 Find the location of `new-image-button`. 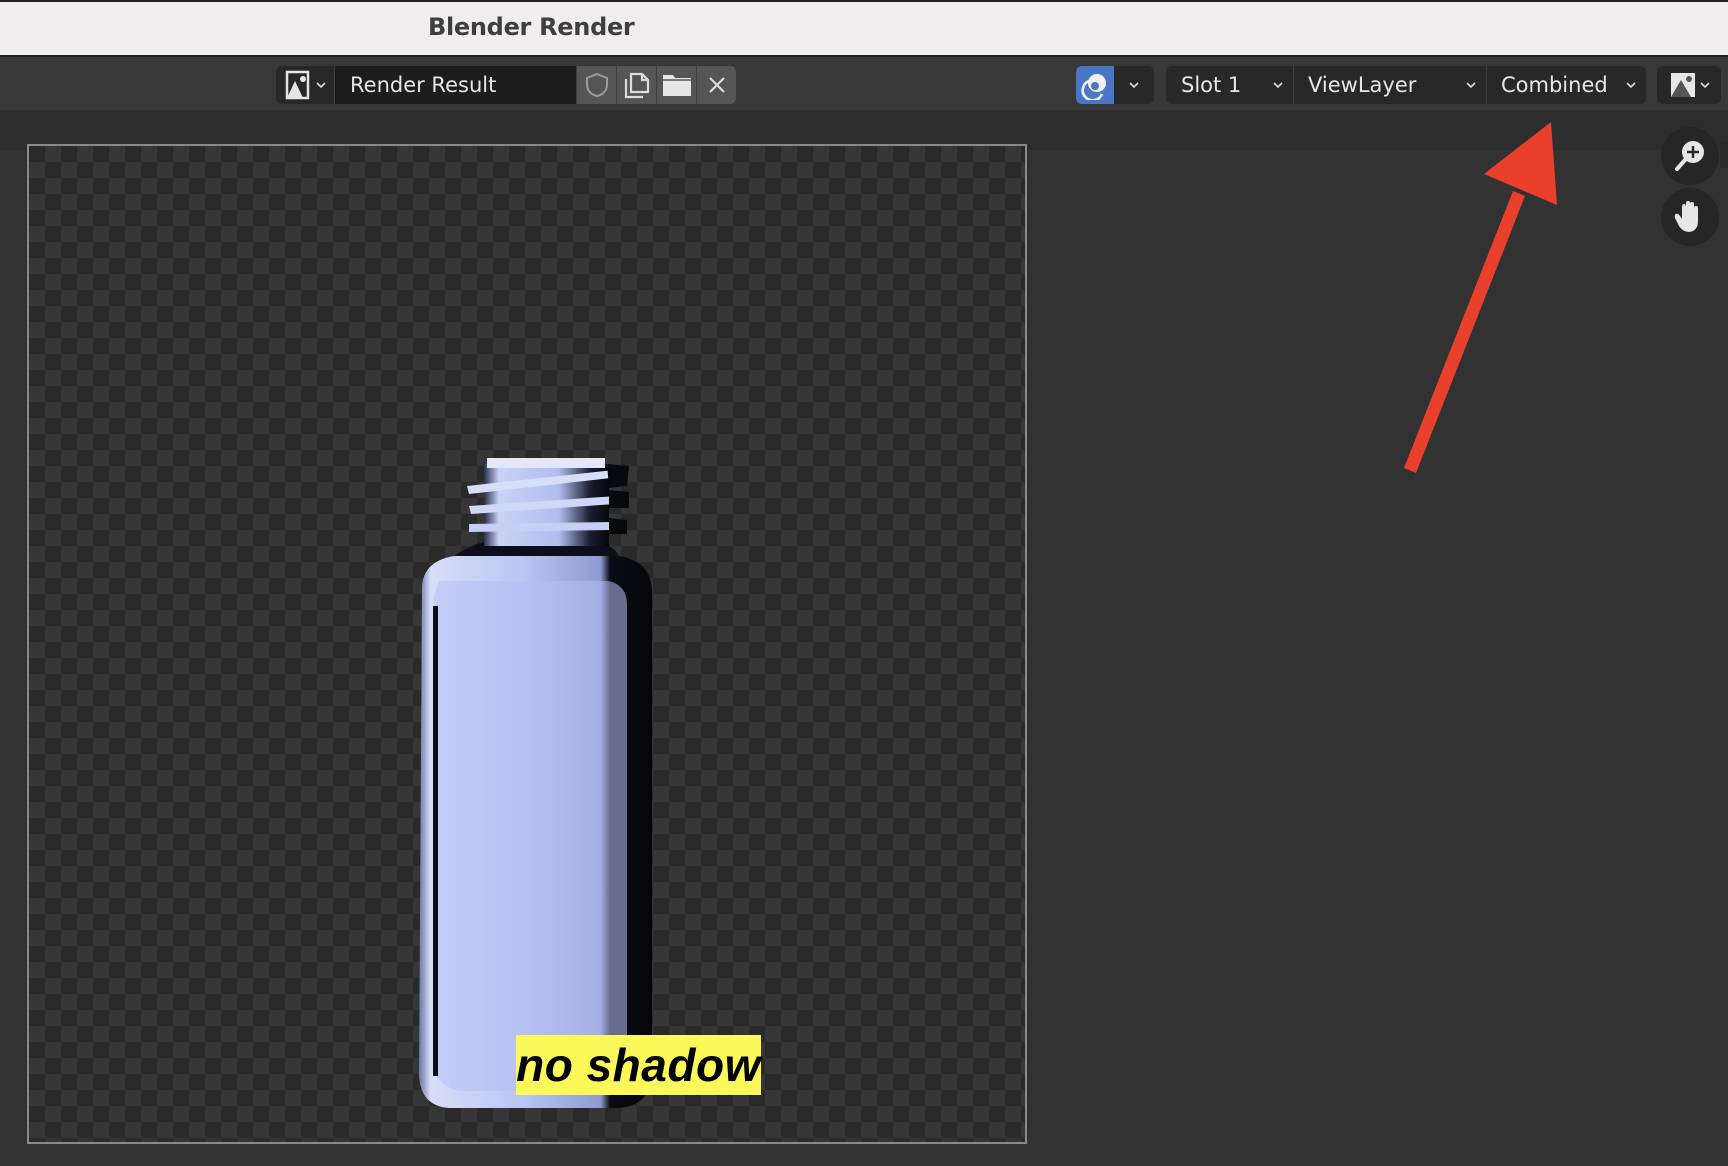

new-image-button is located at coordinates (636, 85).